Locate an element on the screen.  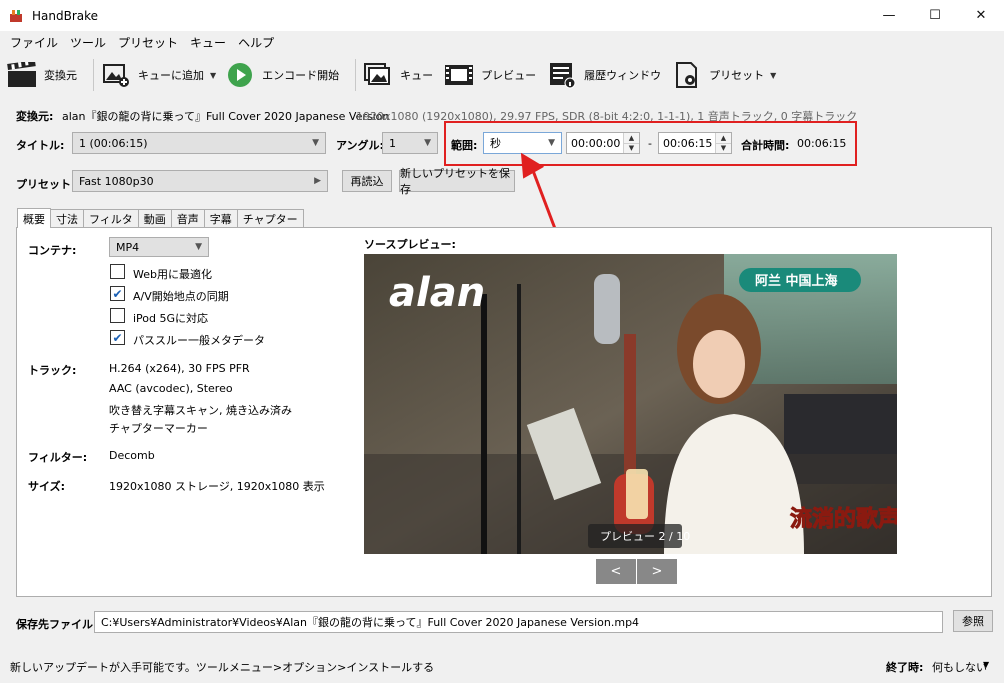
preview-button: プレビュー is located at coordinates (494, 75).